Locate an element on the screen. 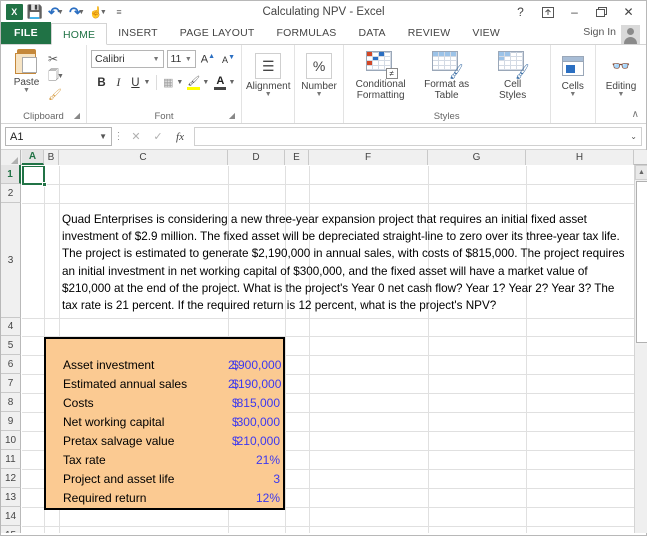  column-header-a: A is located at coordinates (33, 157).